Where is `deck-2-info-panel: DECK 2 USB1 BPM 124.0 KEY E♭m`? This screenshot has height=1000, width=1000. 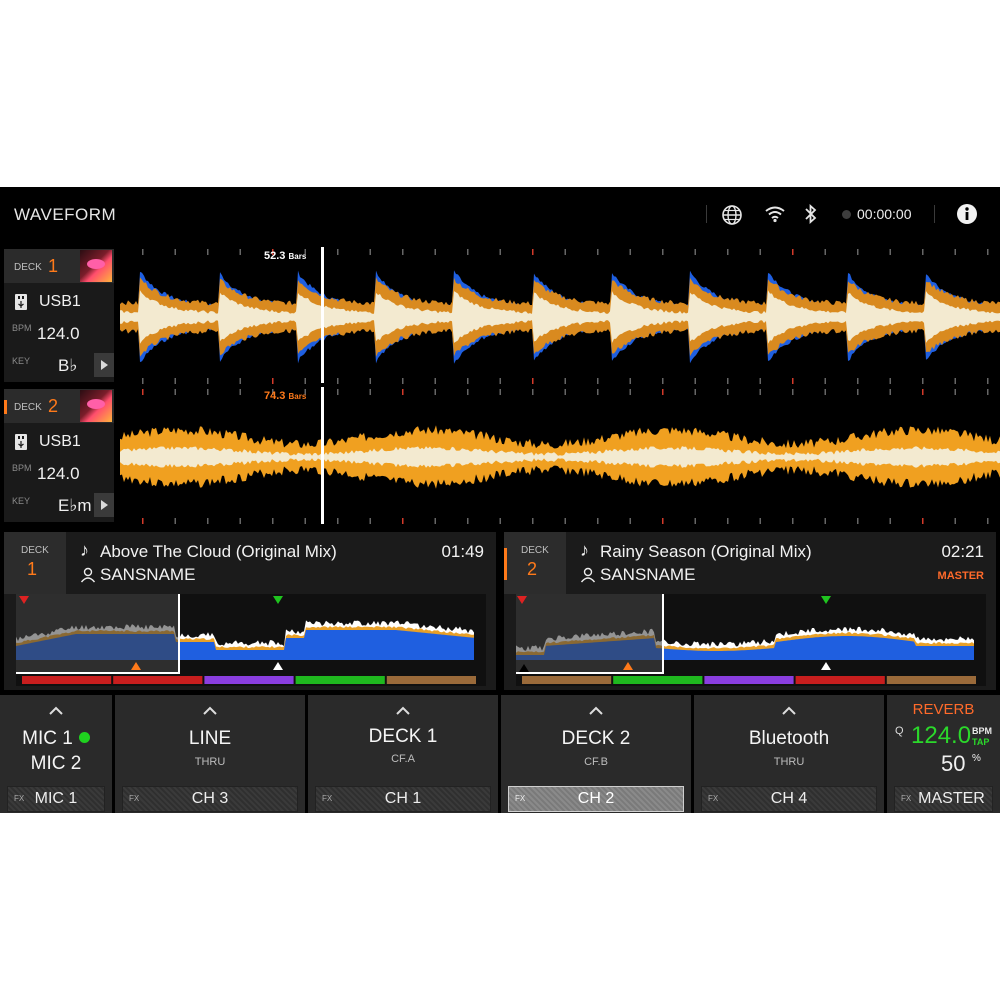
deck-2-info-panel: DECK 2 USB1 BPM 124.0 KEY E♭m is located at coordinates (59, 455).